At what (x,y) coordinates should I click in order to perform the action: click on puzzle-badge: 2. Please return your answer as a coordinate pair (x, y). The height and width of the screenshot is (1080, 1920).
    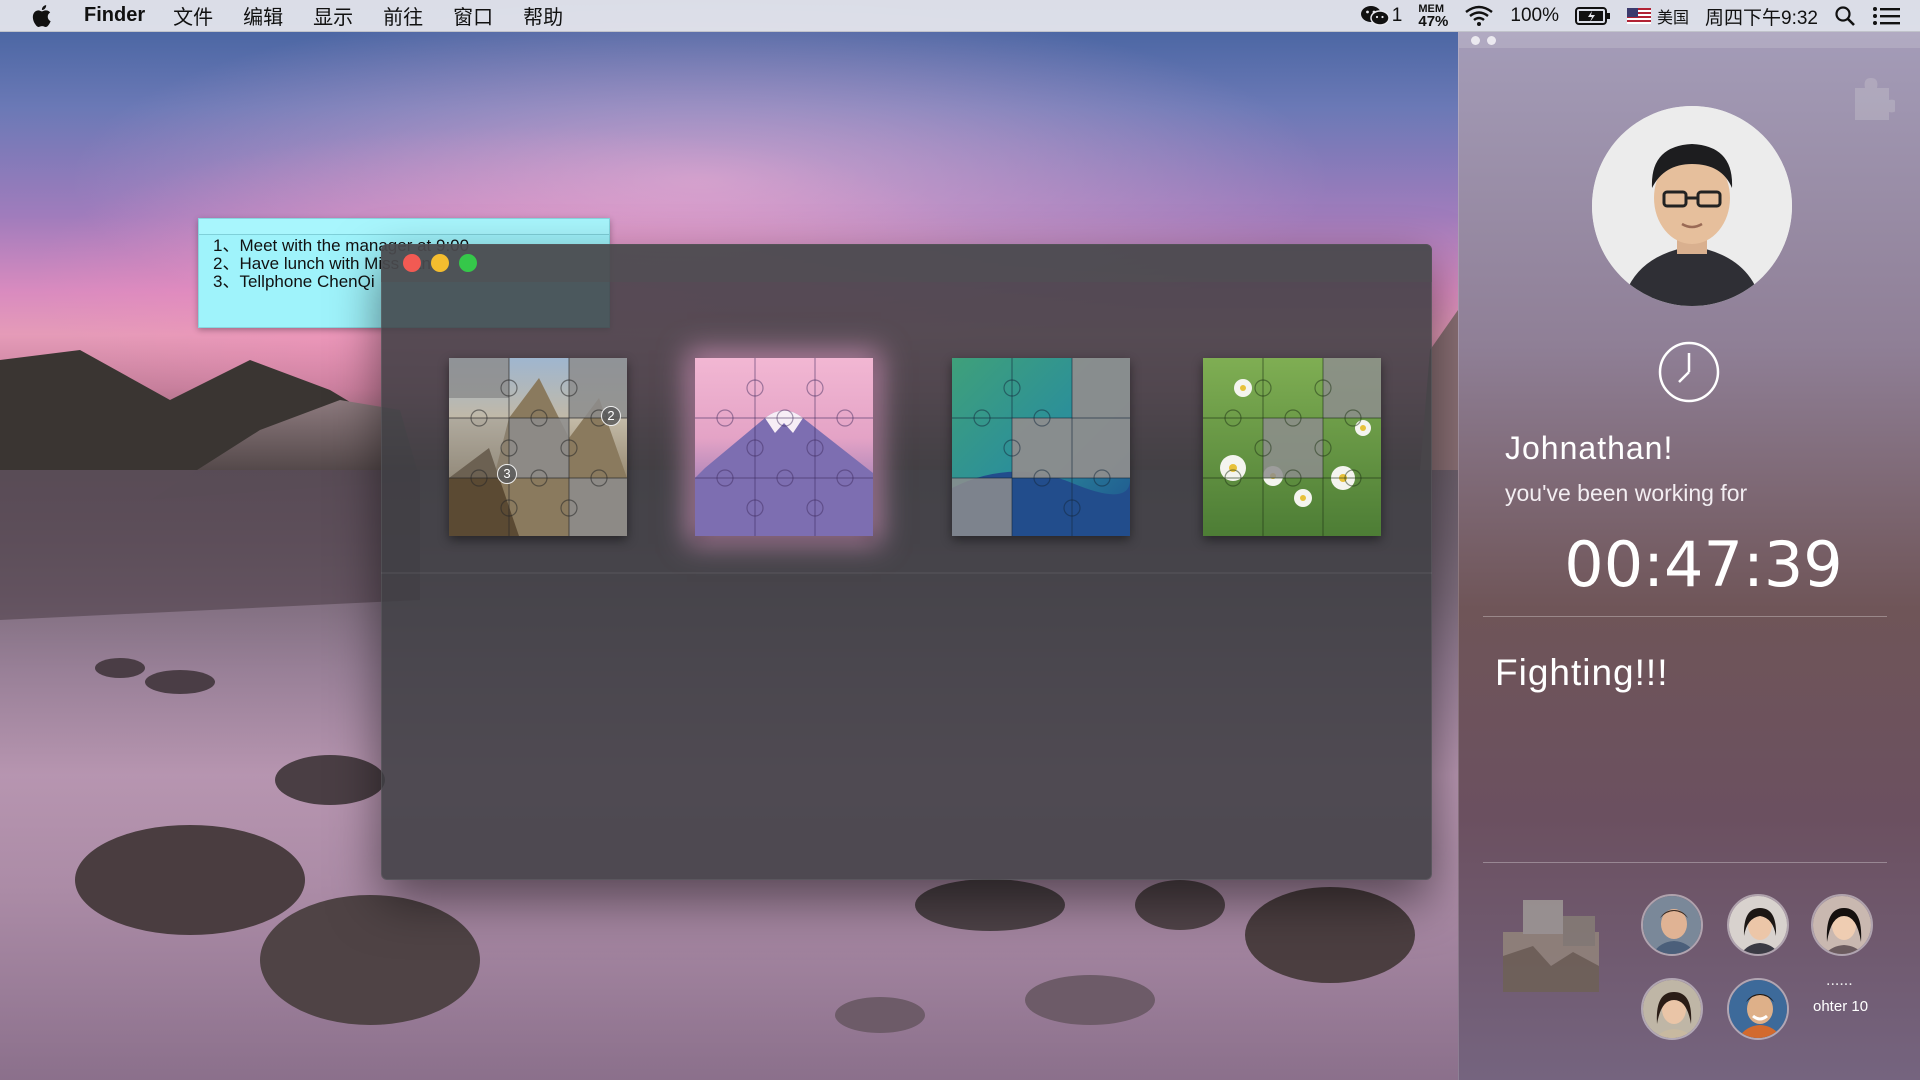
    Looking at the image, I should click on (611, 416).